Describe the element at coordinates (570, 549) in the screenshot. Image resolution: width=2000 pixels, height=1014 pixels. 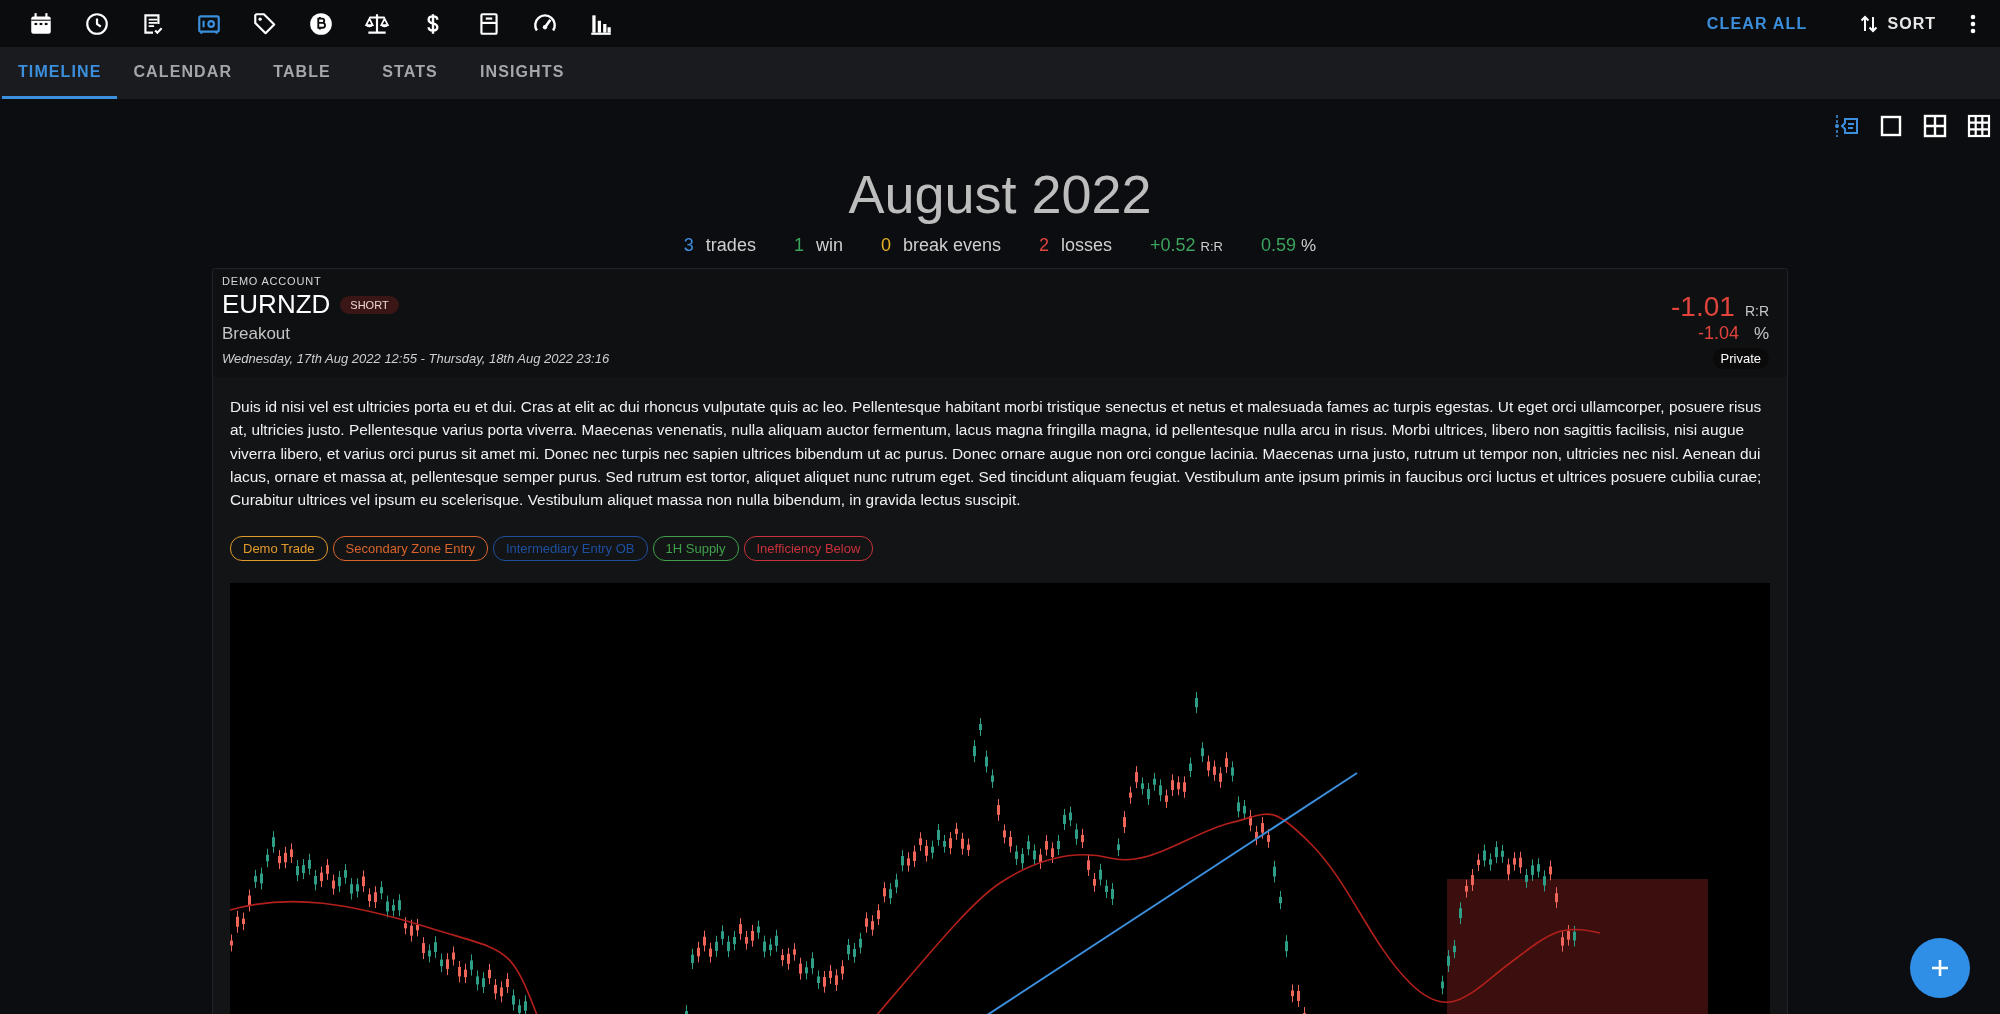
I see `tag-chip: Intermediary Entry OB` at that location.